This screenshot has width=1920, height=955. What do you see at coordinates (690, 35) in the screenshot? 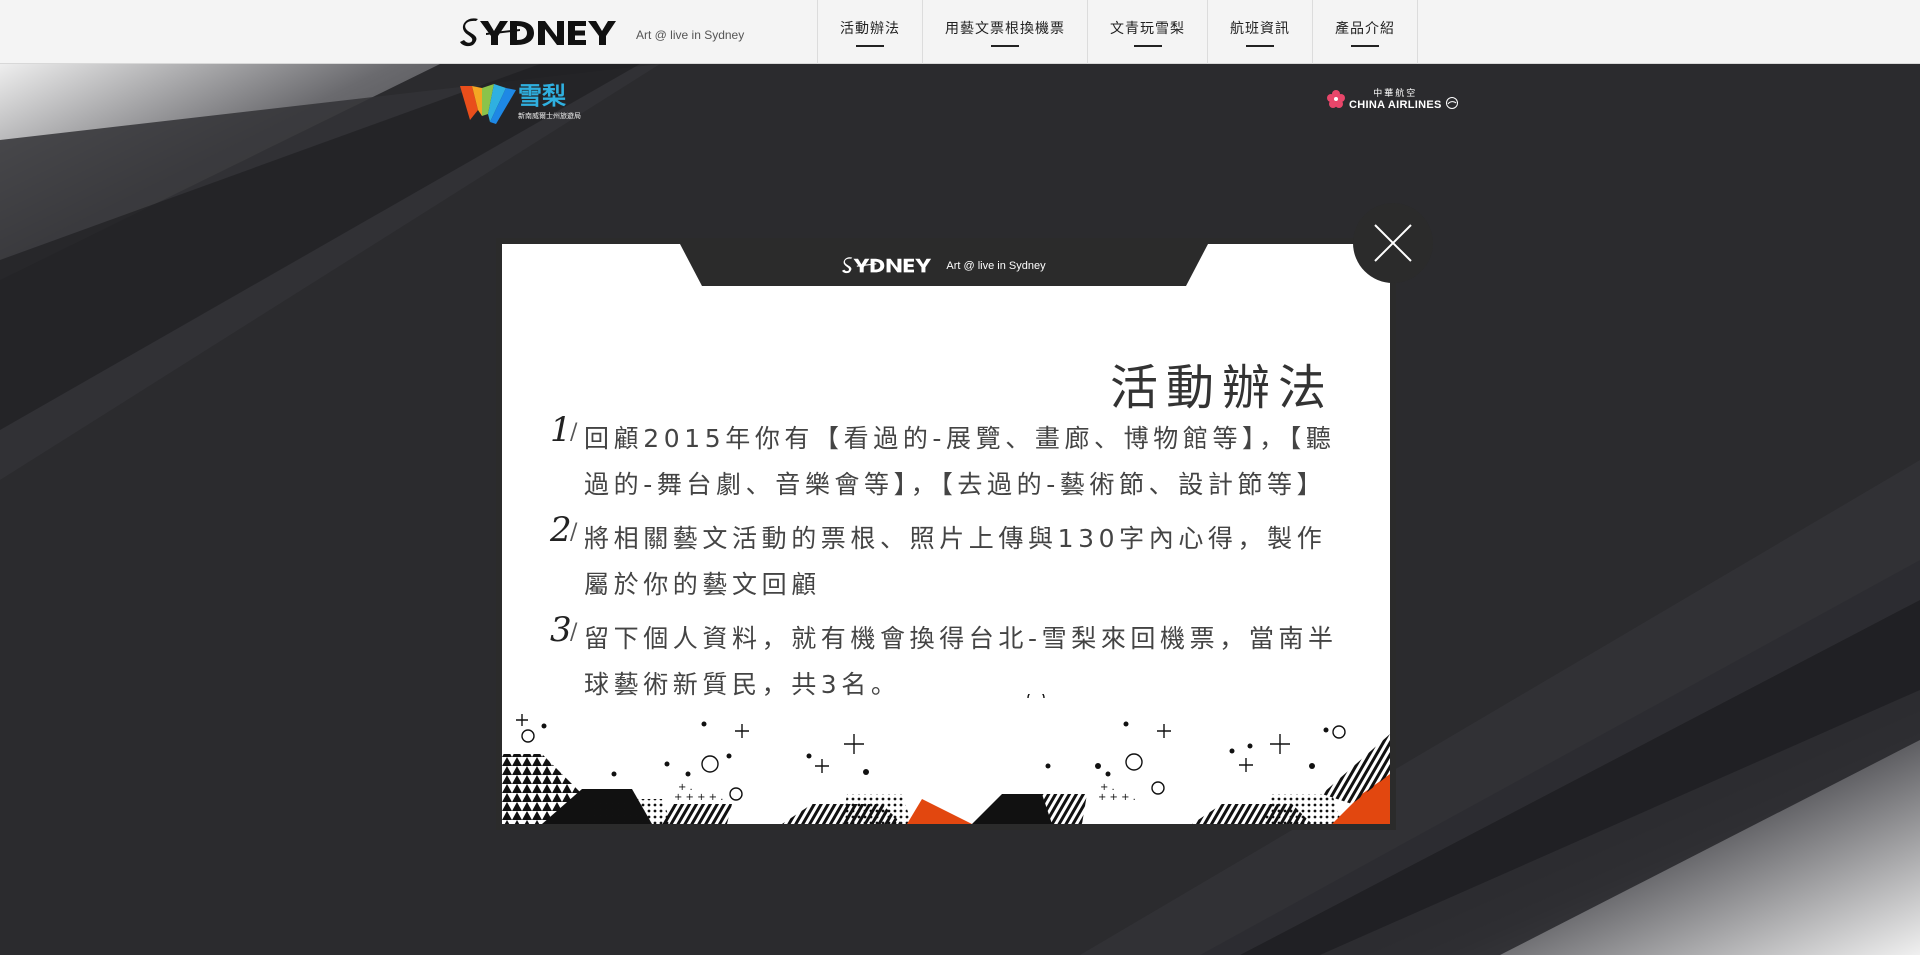
I see `brand-tagline: Art @ live in Sydney` at bounding box center [690, 35].